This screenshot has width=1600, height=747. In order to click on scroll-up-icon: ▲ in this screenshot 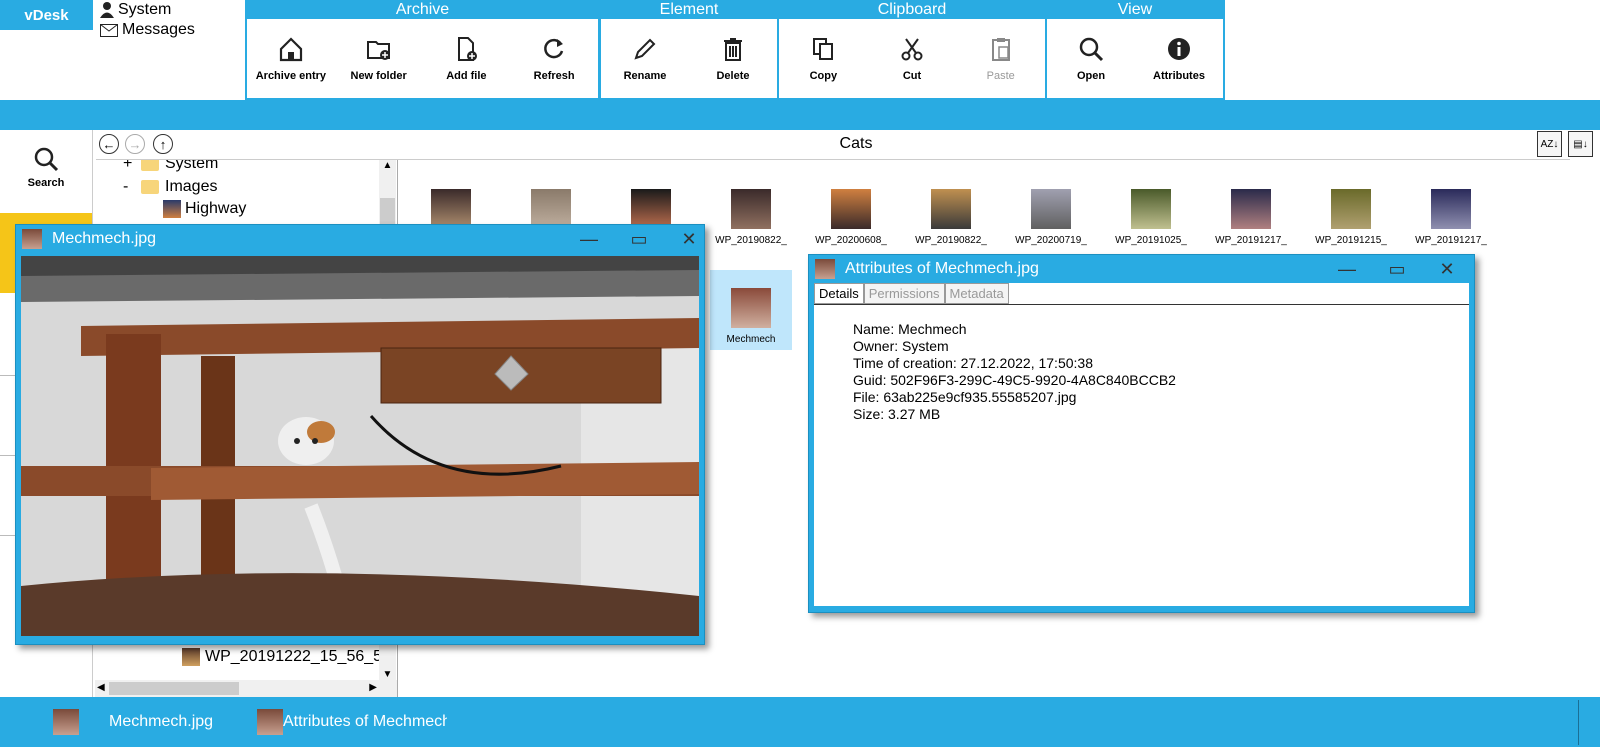, I will do `click(387, 165)`.